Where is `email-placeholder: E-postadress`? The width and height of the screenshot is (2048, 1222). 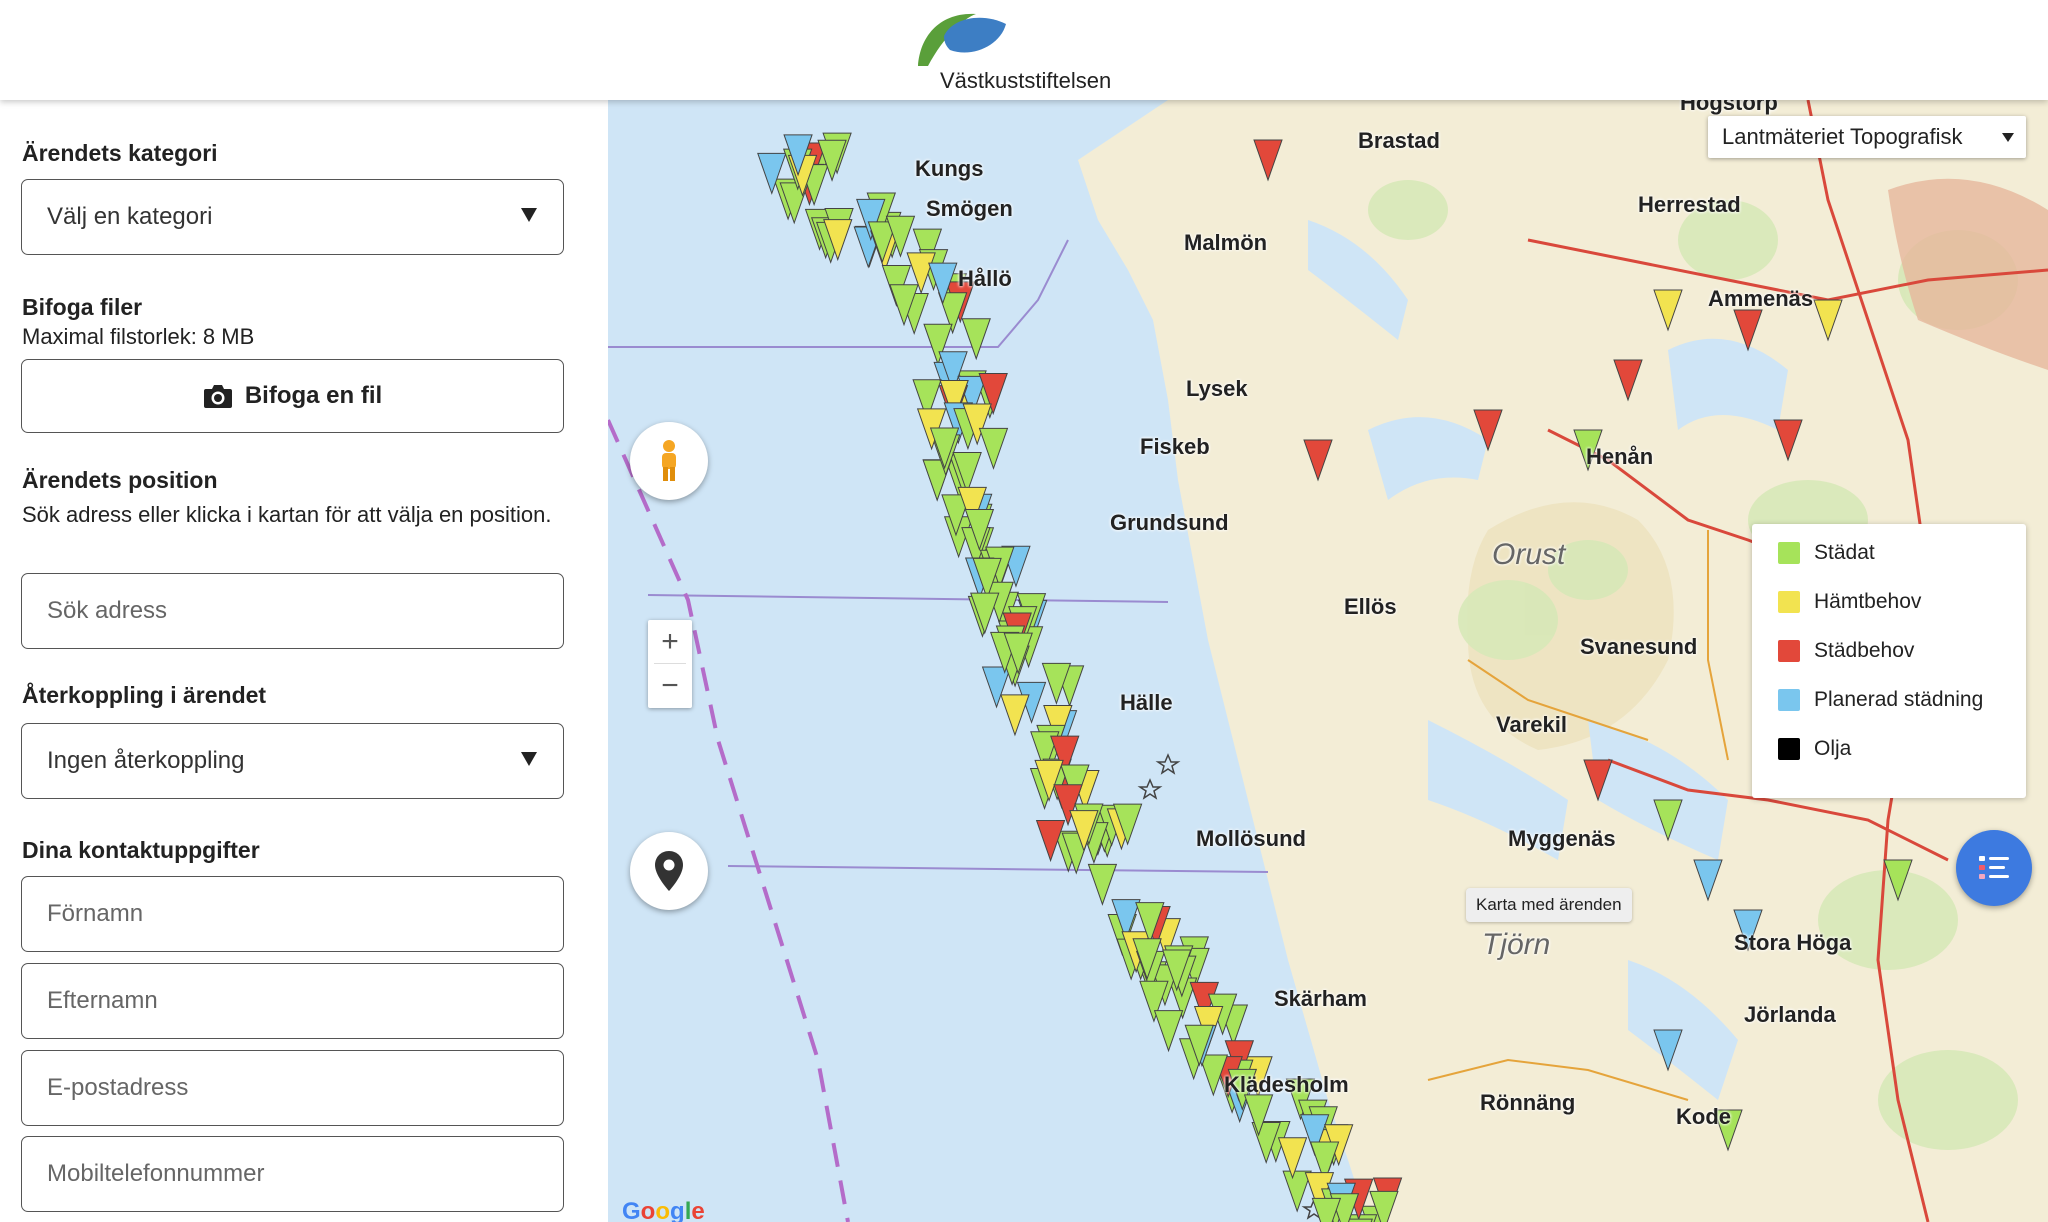 email-placeholder: E-postadress is located at coordinates (118, 1087).